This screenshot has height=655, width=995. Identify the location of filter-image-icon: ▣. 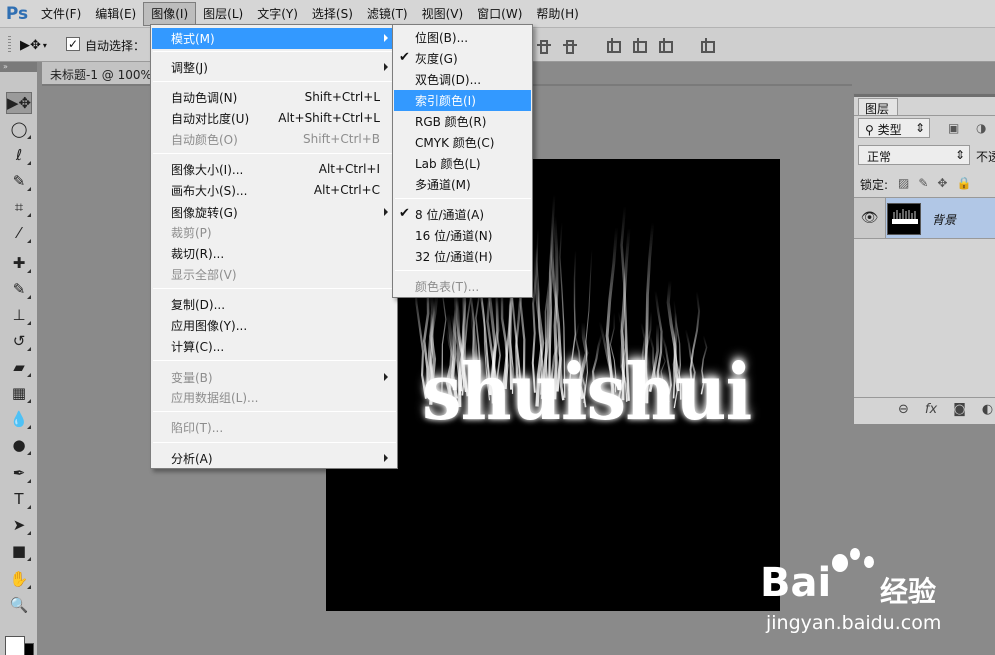
(953, 128).